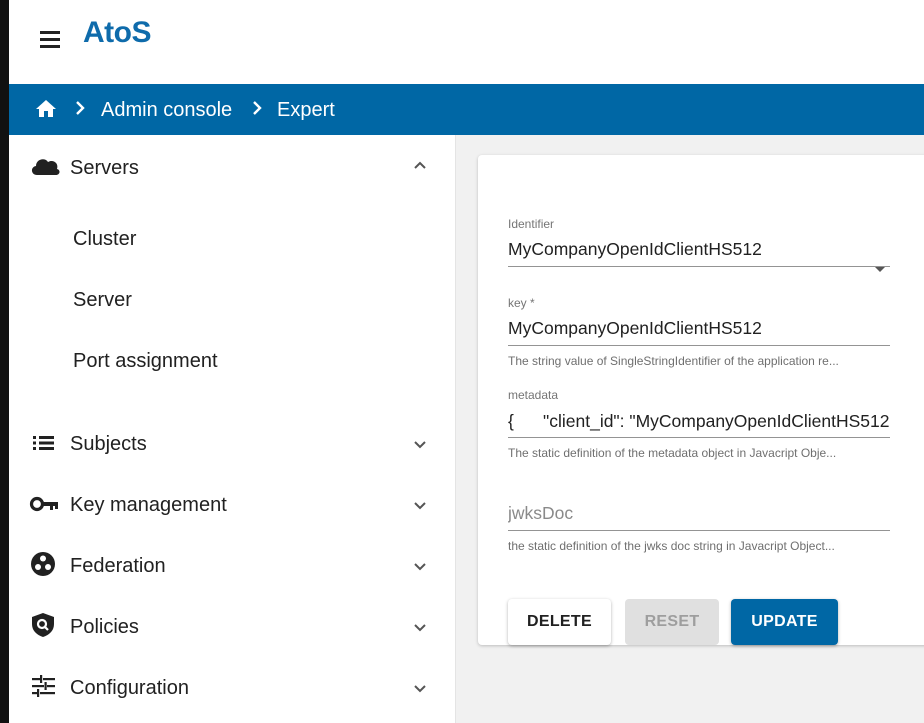 The image size is (924, 723). Describe the element at coordinates (104, 168) in the screenshot. I see `sidebar-item-label: Servers` at that location.